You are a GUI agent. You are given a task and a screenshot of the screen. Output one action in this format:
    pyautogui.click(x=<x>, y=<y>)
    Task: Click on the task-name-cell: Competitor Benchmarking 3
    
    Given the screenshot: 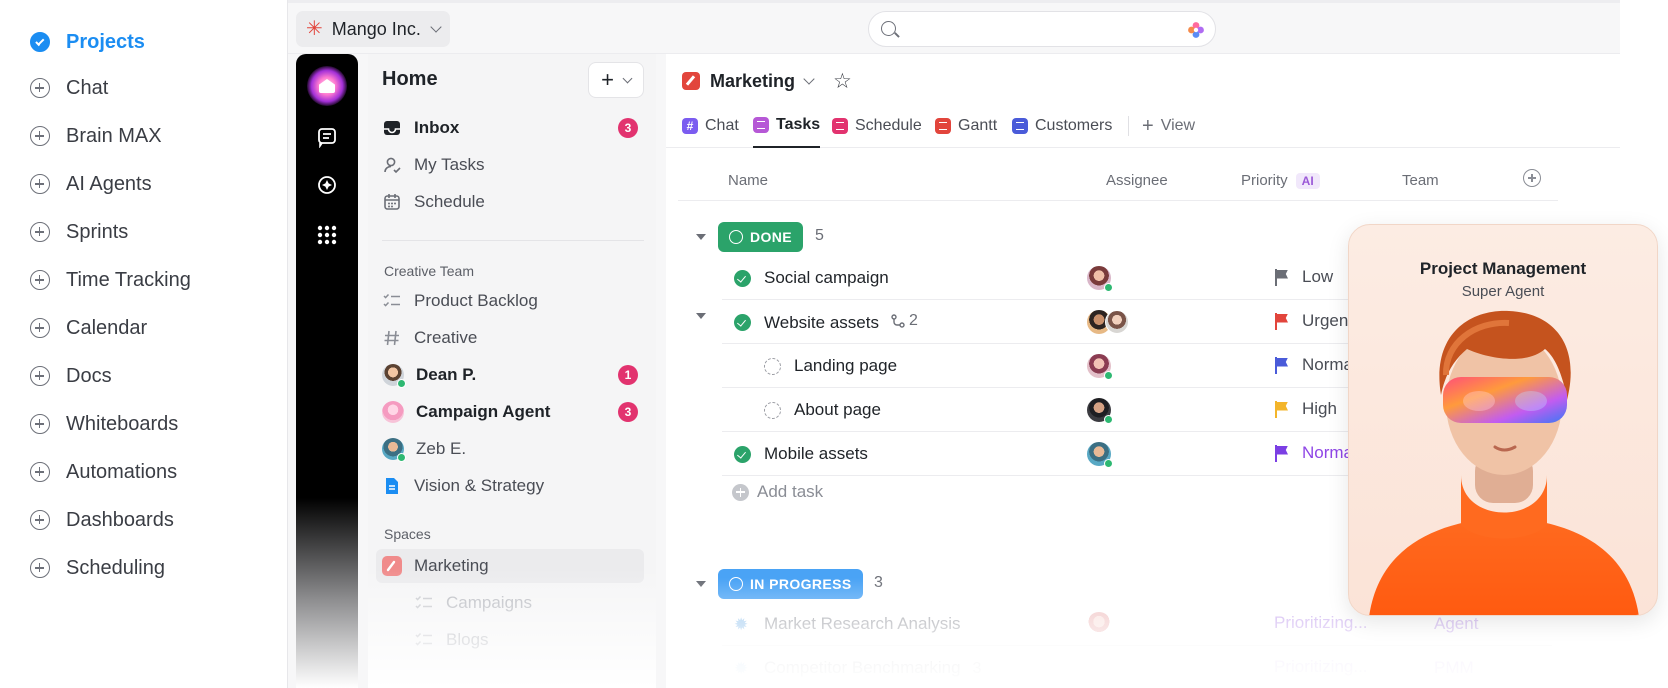 What is the action you would take?
    pyautogui.click(x=872, y=668)
    